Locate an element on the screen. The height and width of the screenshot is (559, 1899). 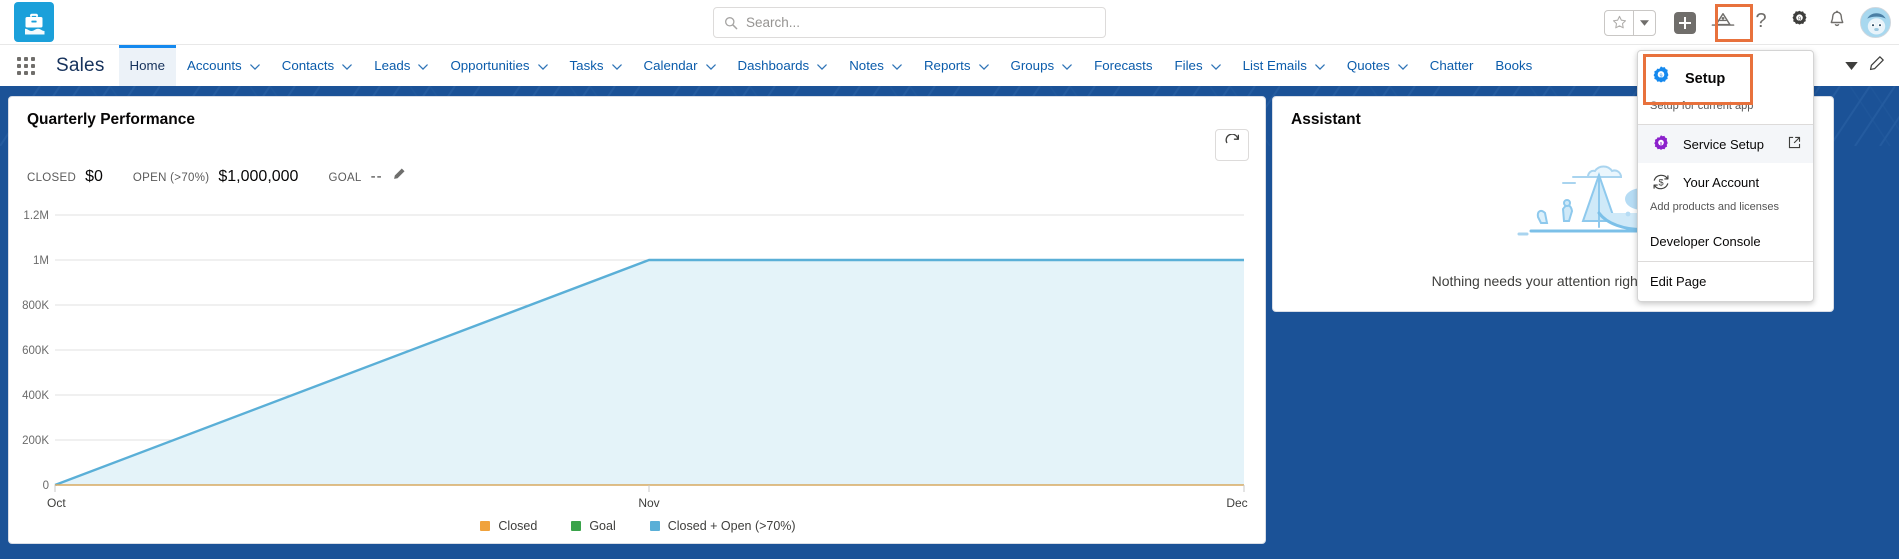
metric-value: $1,000,000 is located at coordinates (258, 176).